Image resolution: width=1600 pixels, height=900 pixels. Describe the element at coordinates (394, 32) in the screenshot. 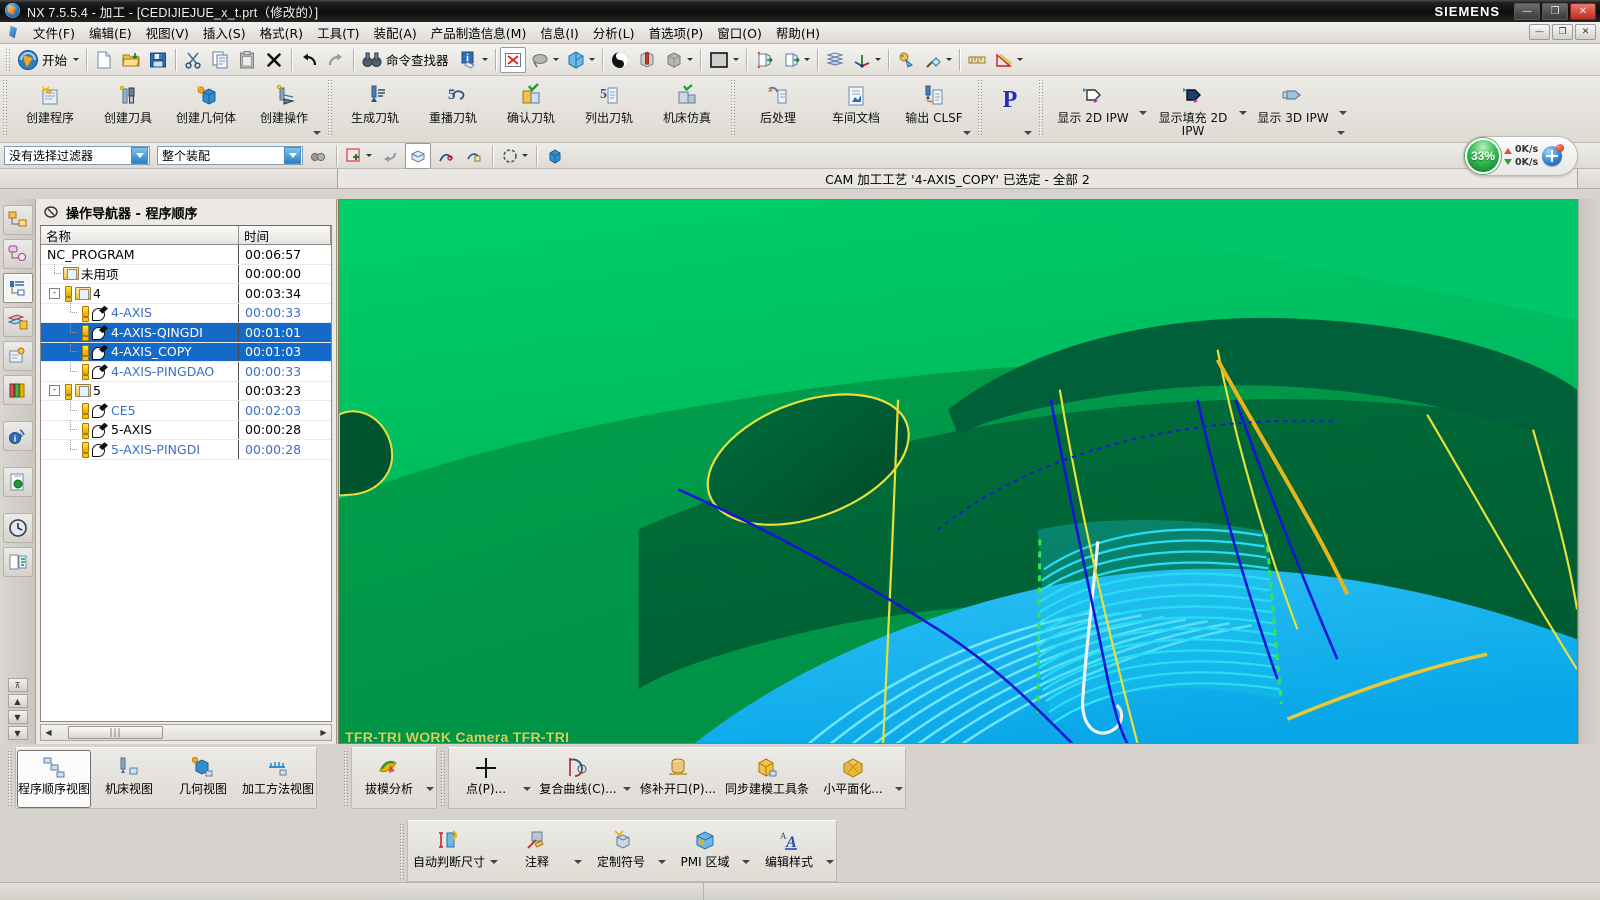

I see `menu-assemblies: 装配(A)` at that location.